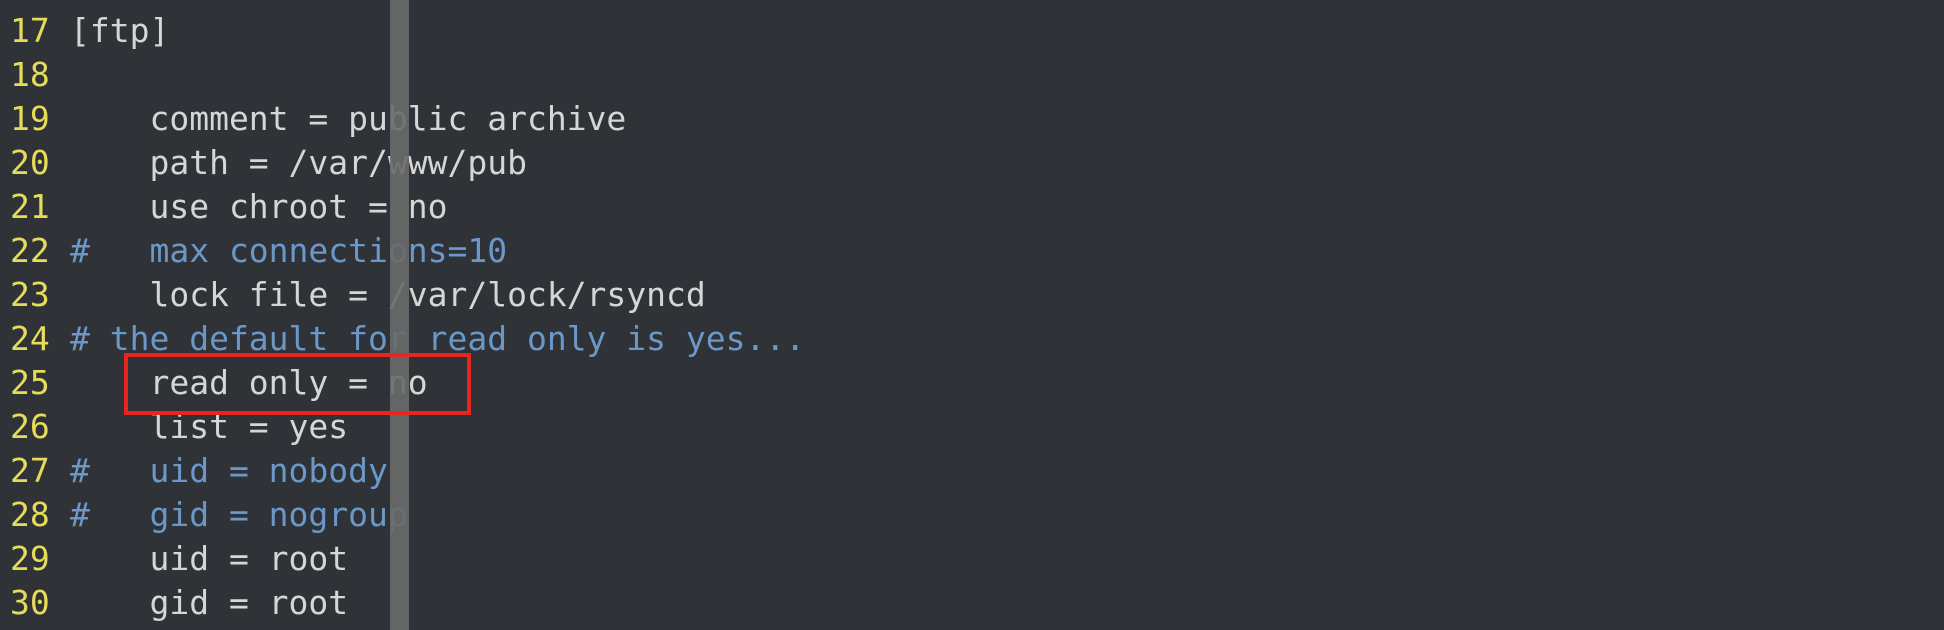 This screenshot has width=1944, height=630. What do you see at coordinates (30, 250) in the screenshot?
I see `line-number: 22` at bounding box center [30, 250].